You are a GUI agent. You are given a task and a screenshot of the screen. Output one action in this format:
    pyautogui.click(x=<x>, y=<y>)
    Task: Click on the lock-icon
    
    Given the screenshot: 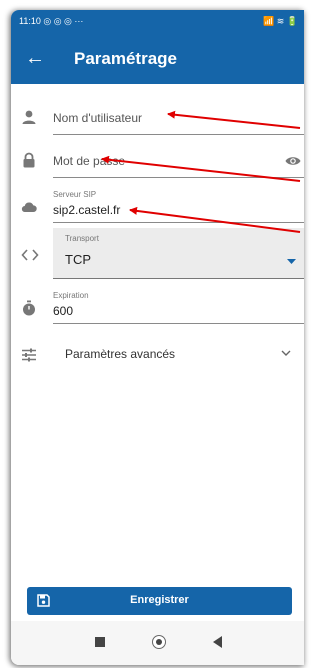 What is the action you would take?
    pyautogui.click(x=29, y=160)
    